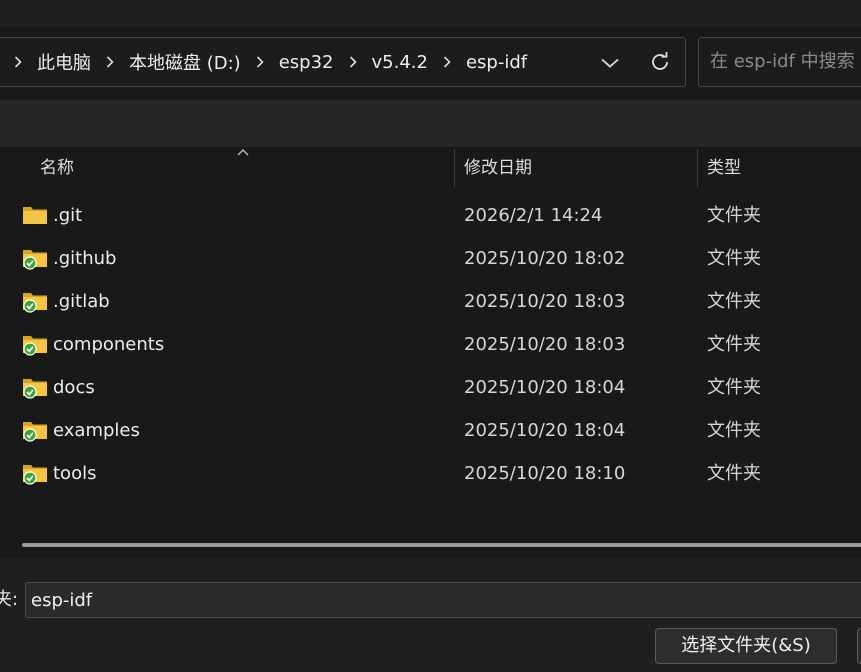  Describe the element at coordinates (85, 258) in the screenshot. I see `file-name: .github` at that location.